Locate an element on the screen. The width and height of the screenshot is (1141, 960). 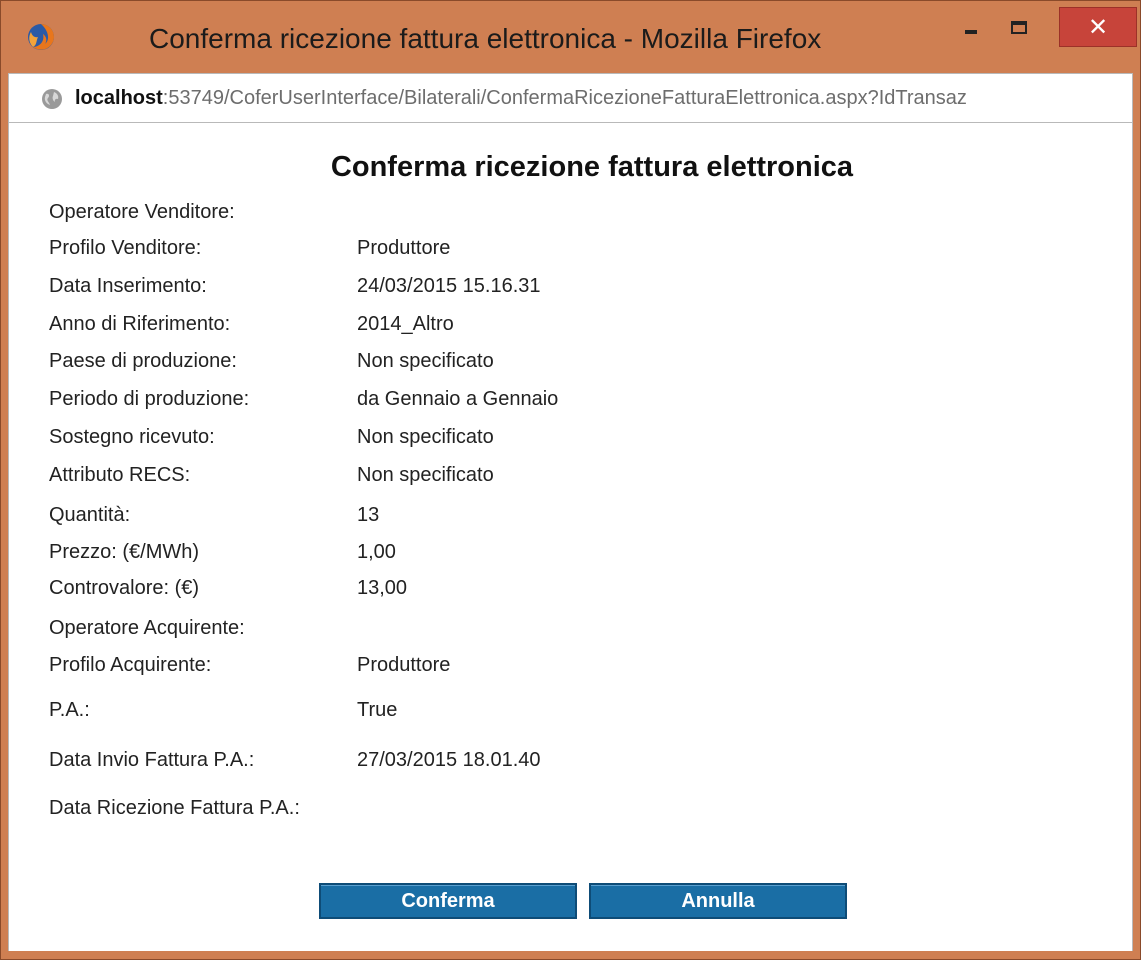
field-label-paese-produzione: Paese di produzione: is located at coordinates (143, 361).